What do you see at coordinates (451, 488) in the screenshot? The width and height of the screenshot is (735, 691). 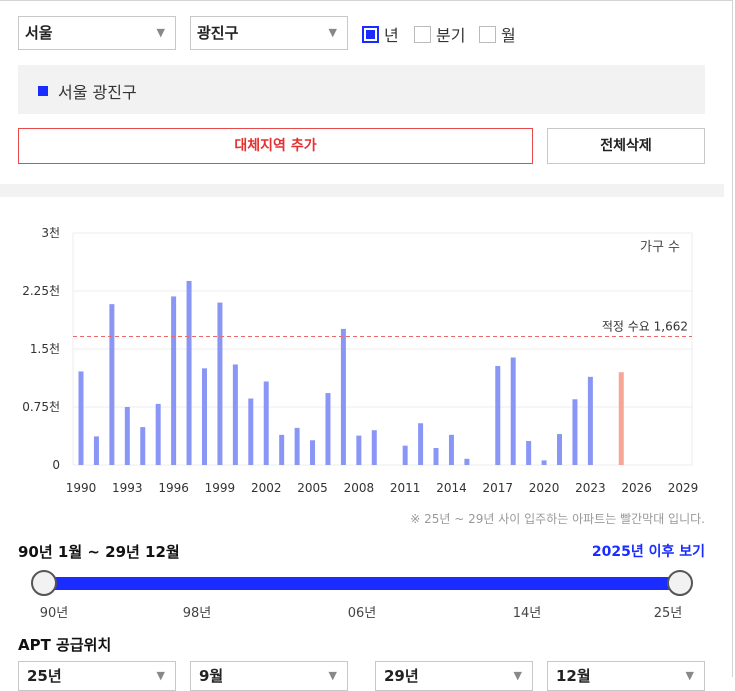 I see `x-tick-label: 2014` at bounding box center [451, 488].